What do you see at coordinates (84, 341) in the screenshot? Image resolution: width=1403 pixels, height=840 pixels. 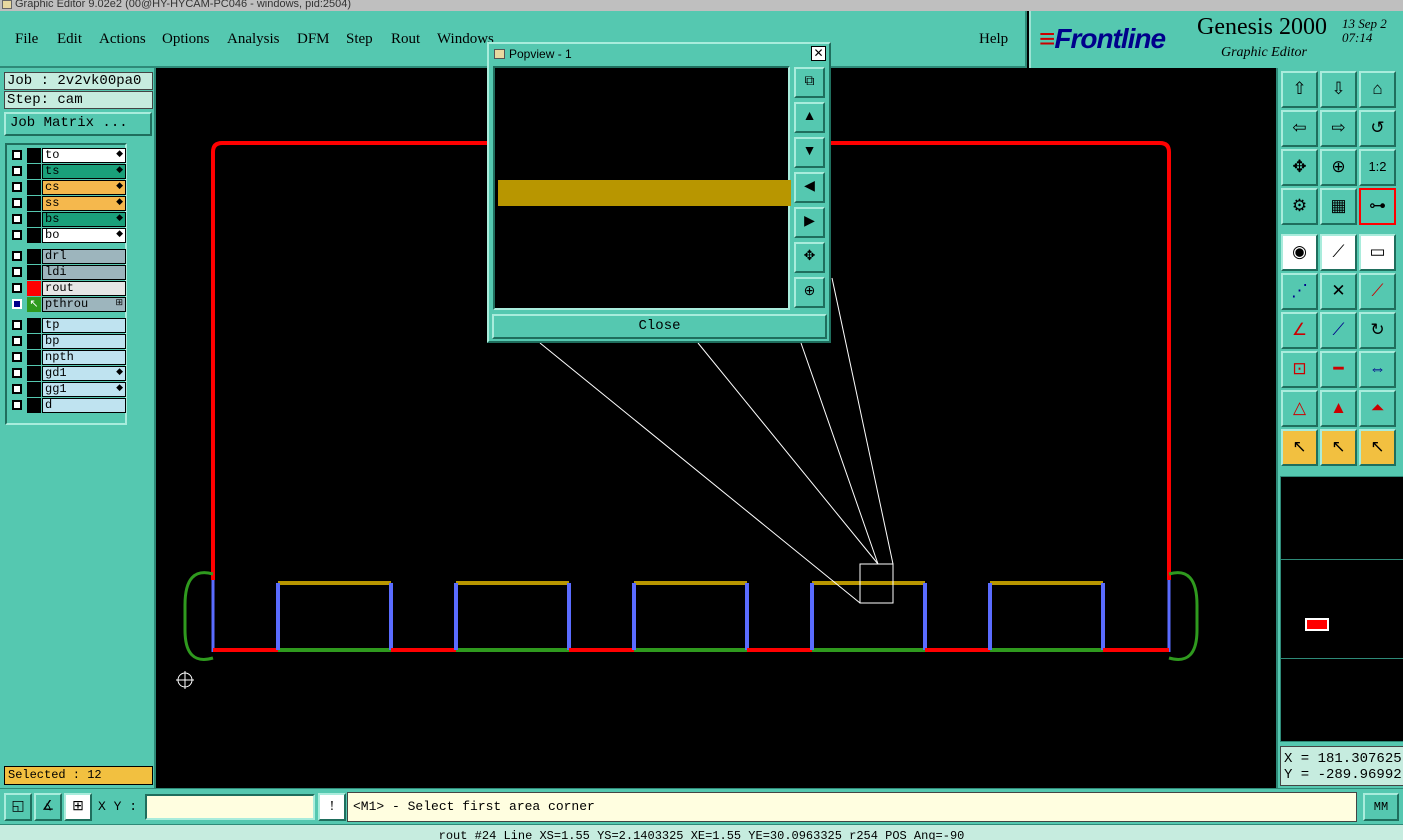 I see `layer-name: bp` at bounding box center [84, 341].